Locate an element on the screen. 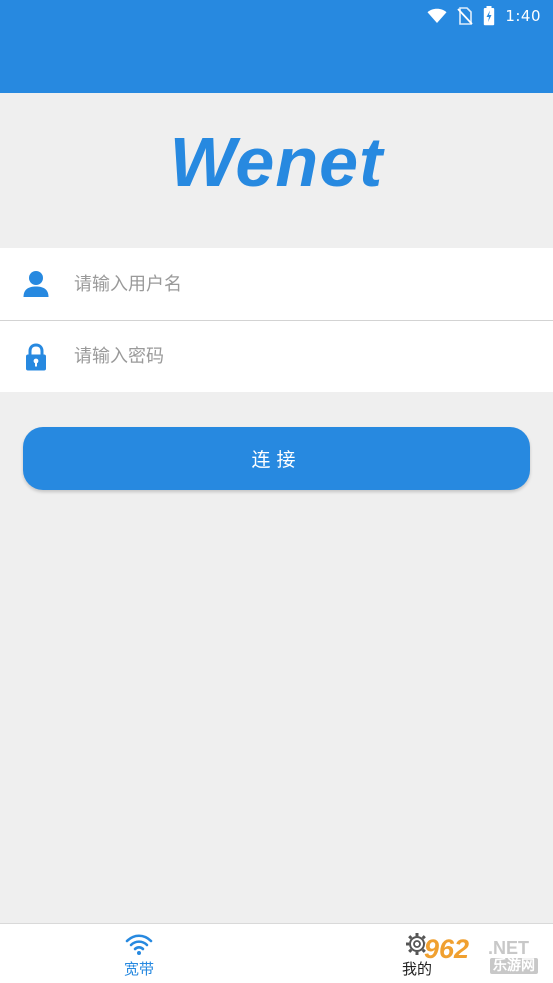 The width and height of the screenshot is (553, 983). login-form is located at coordinates (276, 320).